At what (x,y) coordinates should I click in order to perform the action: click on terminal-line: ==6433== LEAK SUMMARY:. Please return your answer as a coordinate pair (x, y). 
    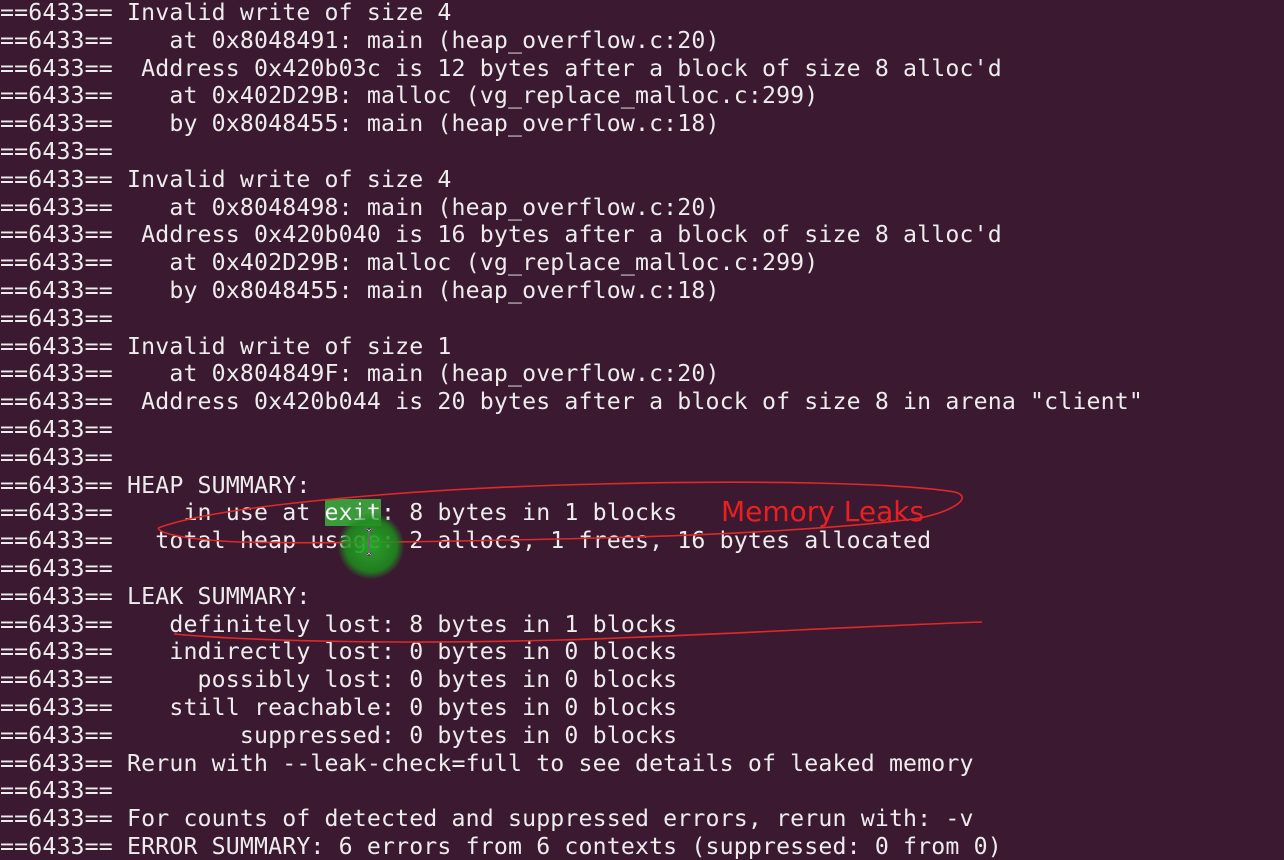
    Looking at the image, I should click on (155, 597).